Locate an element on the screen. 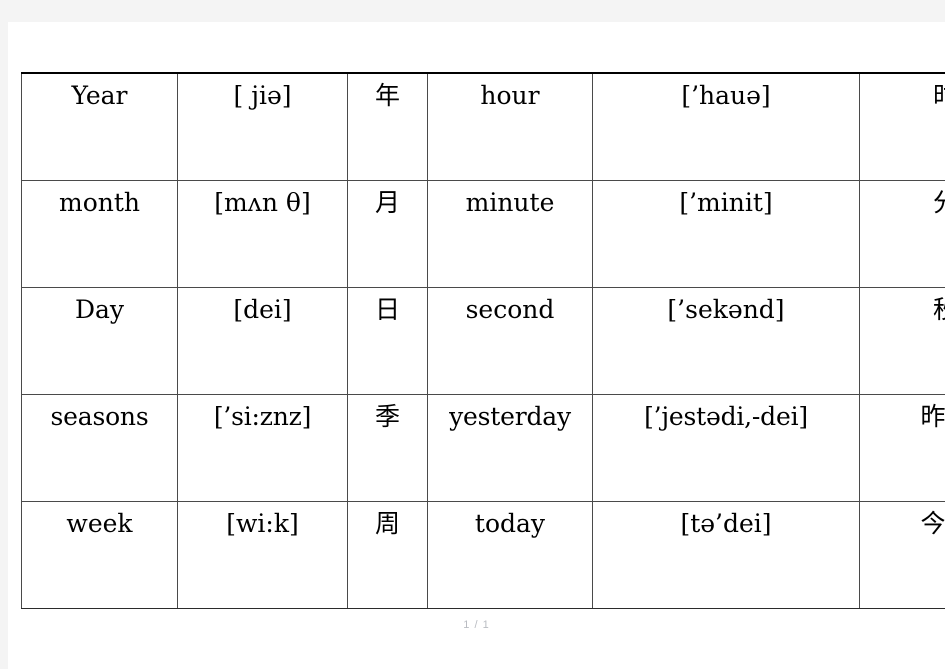 Image resolution: width=945 pixels, height=669 pixels. cell-english-left: week is located at coordinates (99, 555).